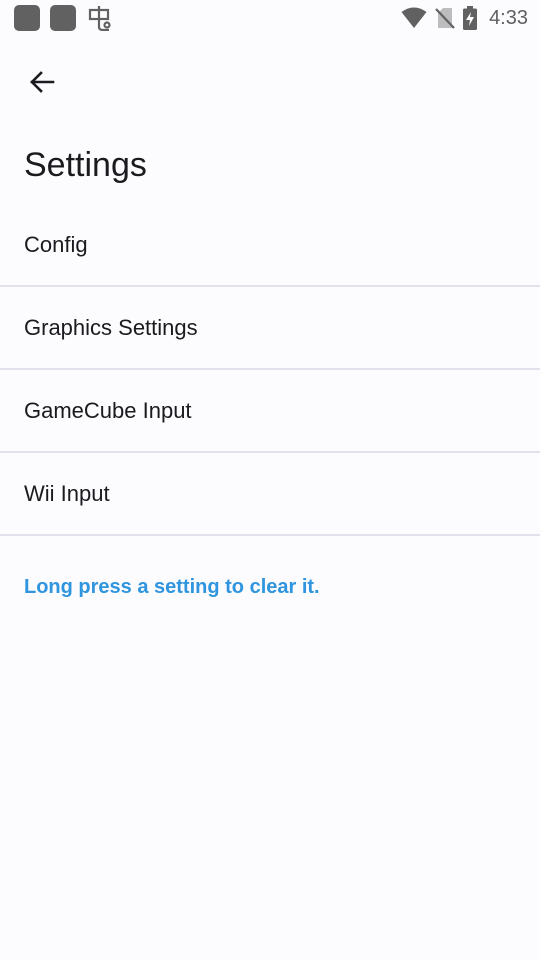  I want to click on settings-item-label: GameCube Input, so click(108, 410).